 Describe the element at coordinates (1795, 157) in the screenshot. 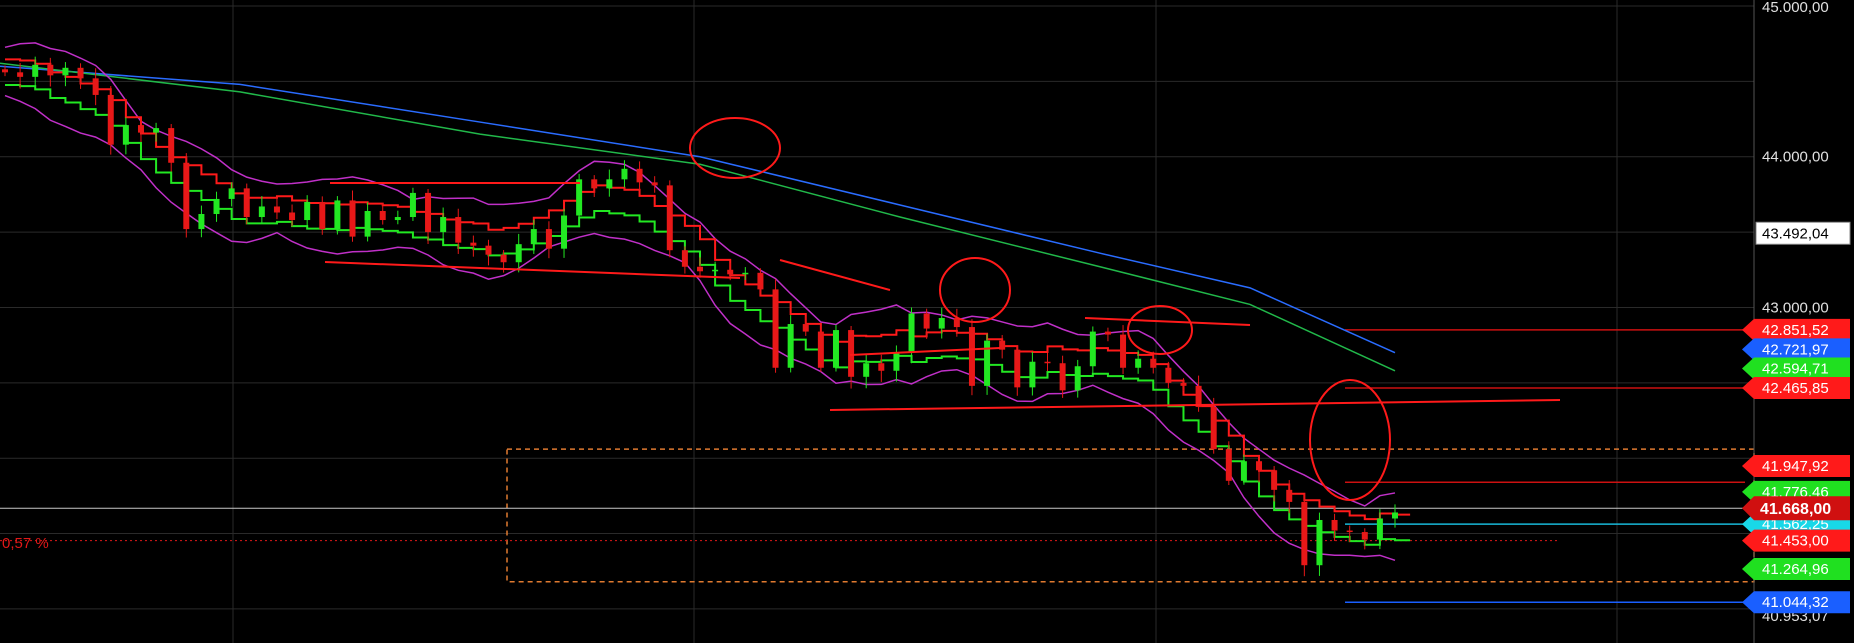

I see `price-tick-label: 44.000,00` at that location.